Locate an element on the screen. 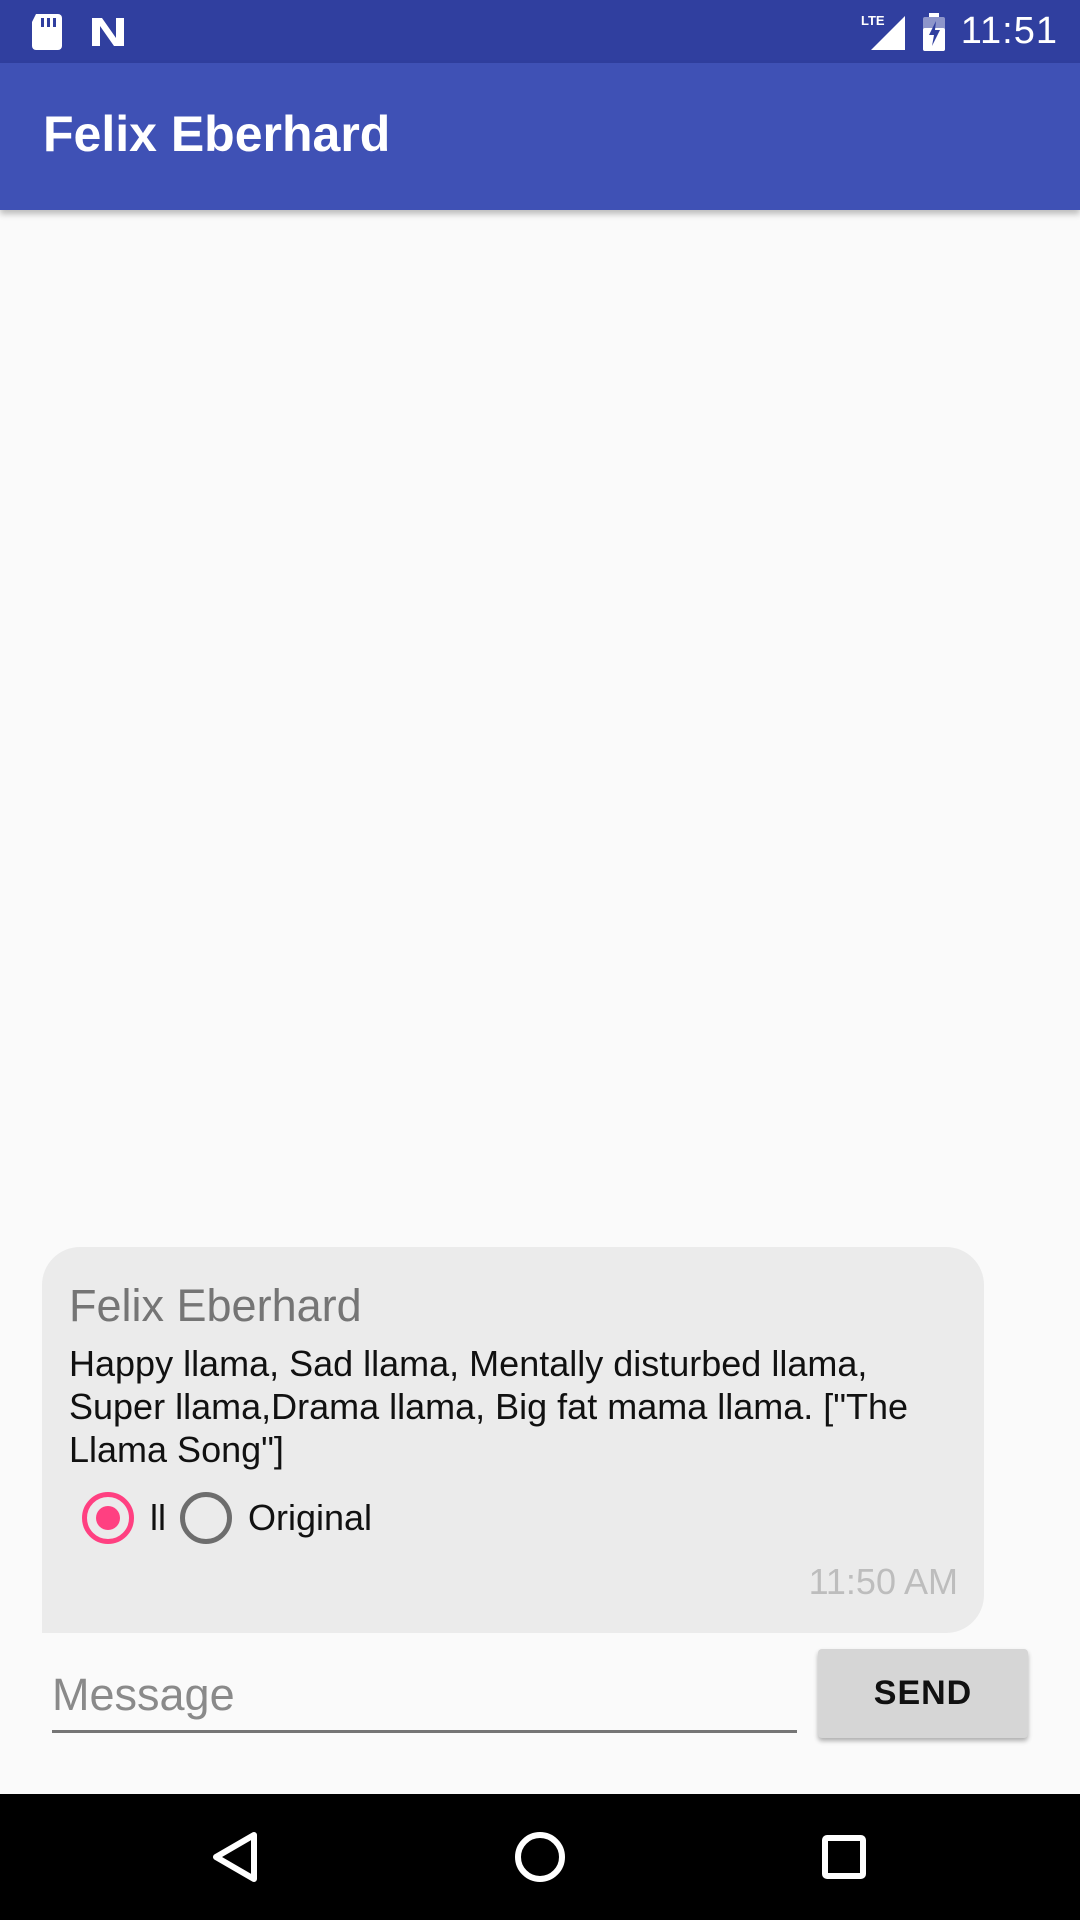 This screenshot has width=1080, height=1920. status-time: 11:51 is located at coordinates (1009, 31).